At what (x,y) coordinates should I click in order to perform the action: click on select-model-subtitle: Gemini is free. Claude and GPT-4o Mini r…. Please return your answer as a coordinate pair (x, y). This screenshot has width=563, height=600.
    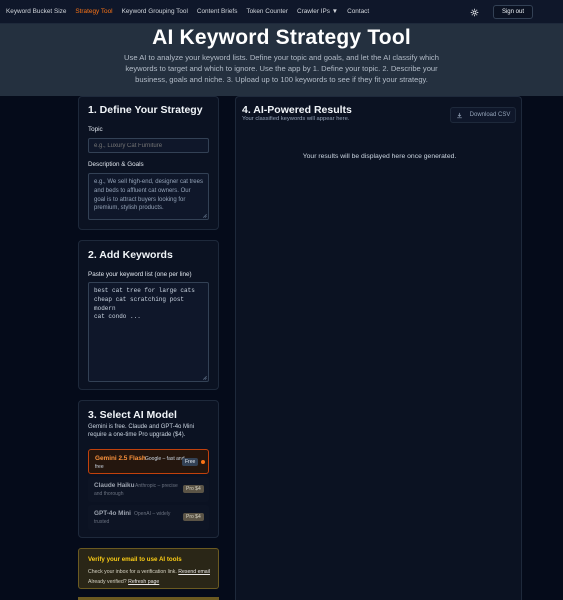
    Looking at the image, I should click on (141, 431).